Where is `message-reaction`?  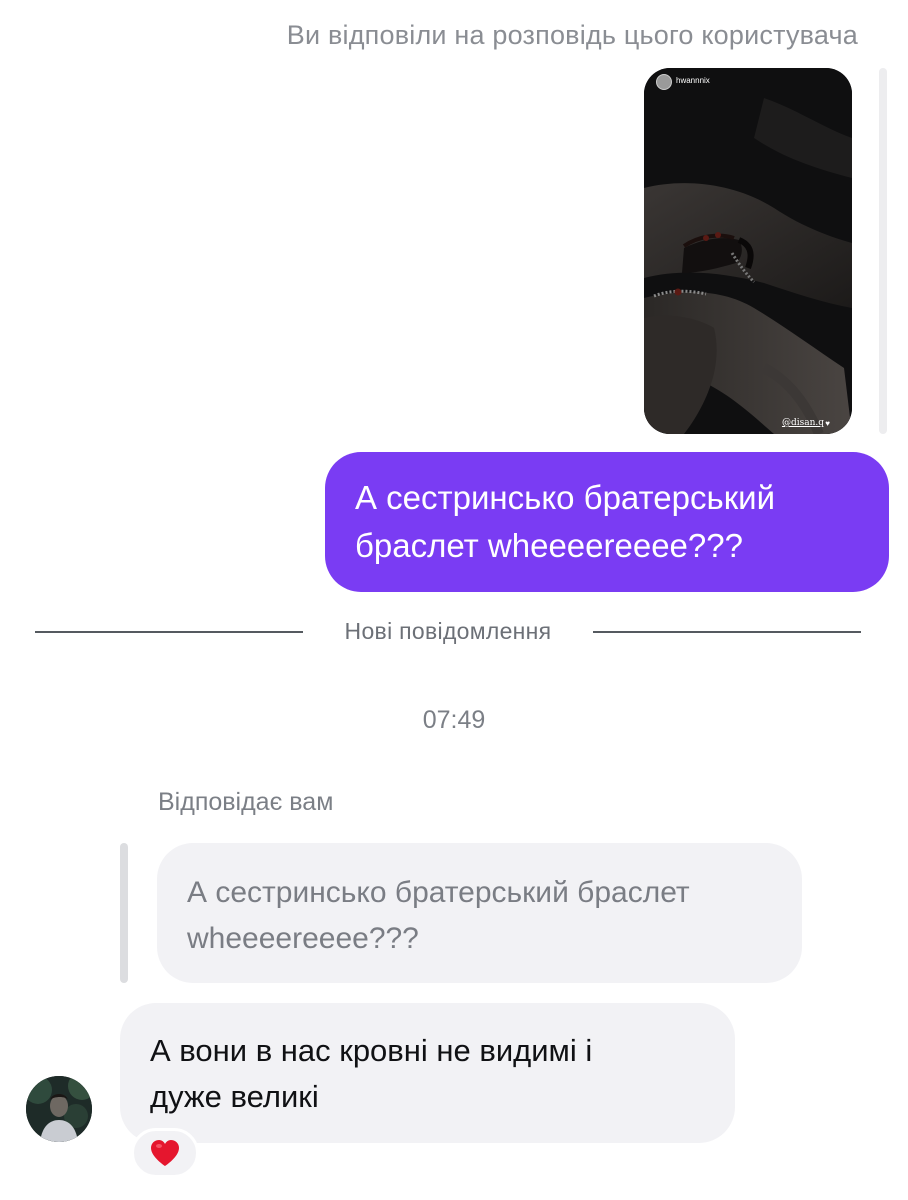
message-reaction is located at coordinates (165, 1153).